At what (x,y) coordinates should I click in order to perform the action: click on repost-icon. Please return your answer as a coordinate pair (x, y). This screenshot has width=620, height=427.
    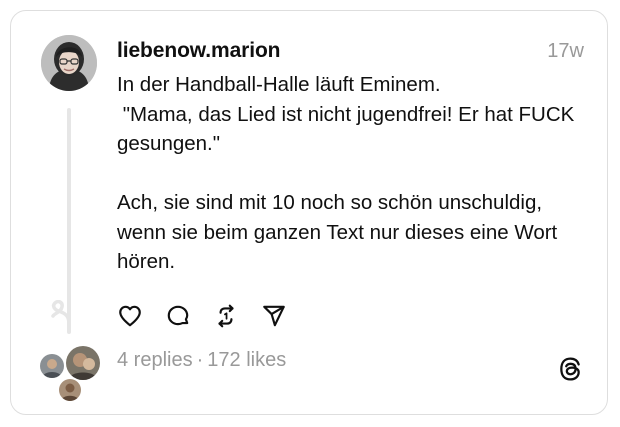
    Looking at the image, I should click on (226, 318).